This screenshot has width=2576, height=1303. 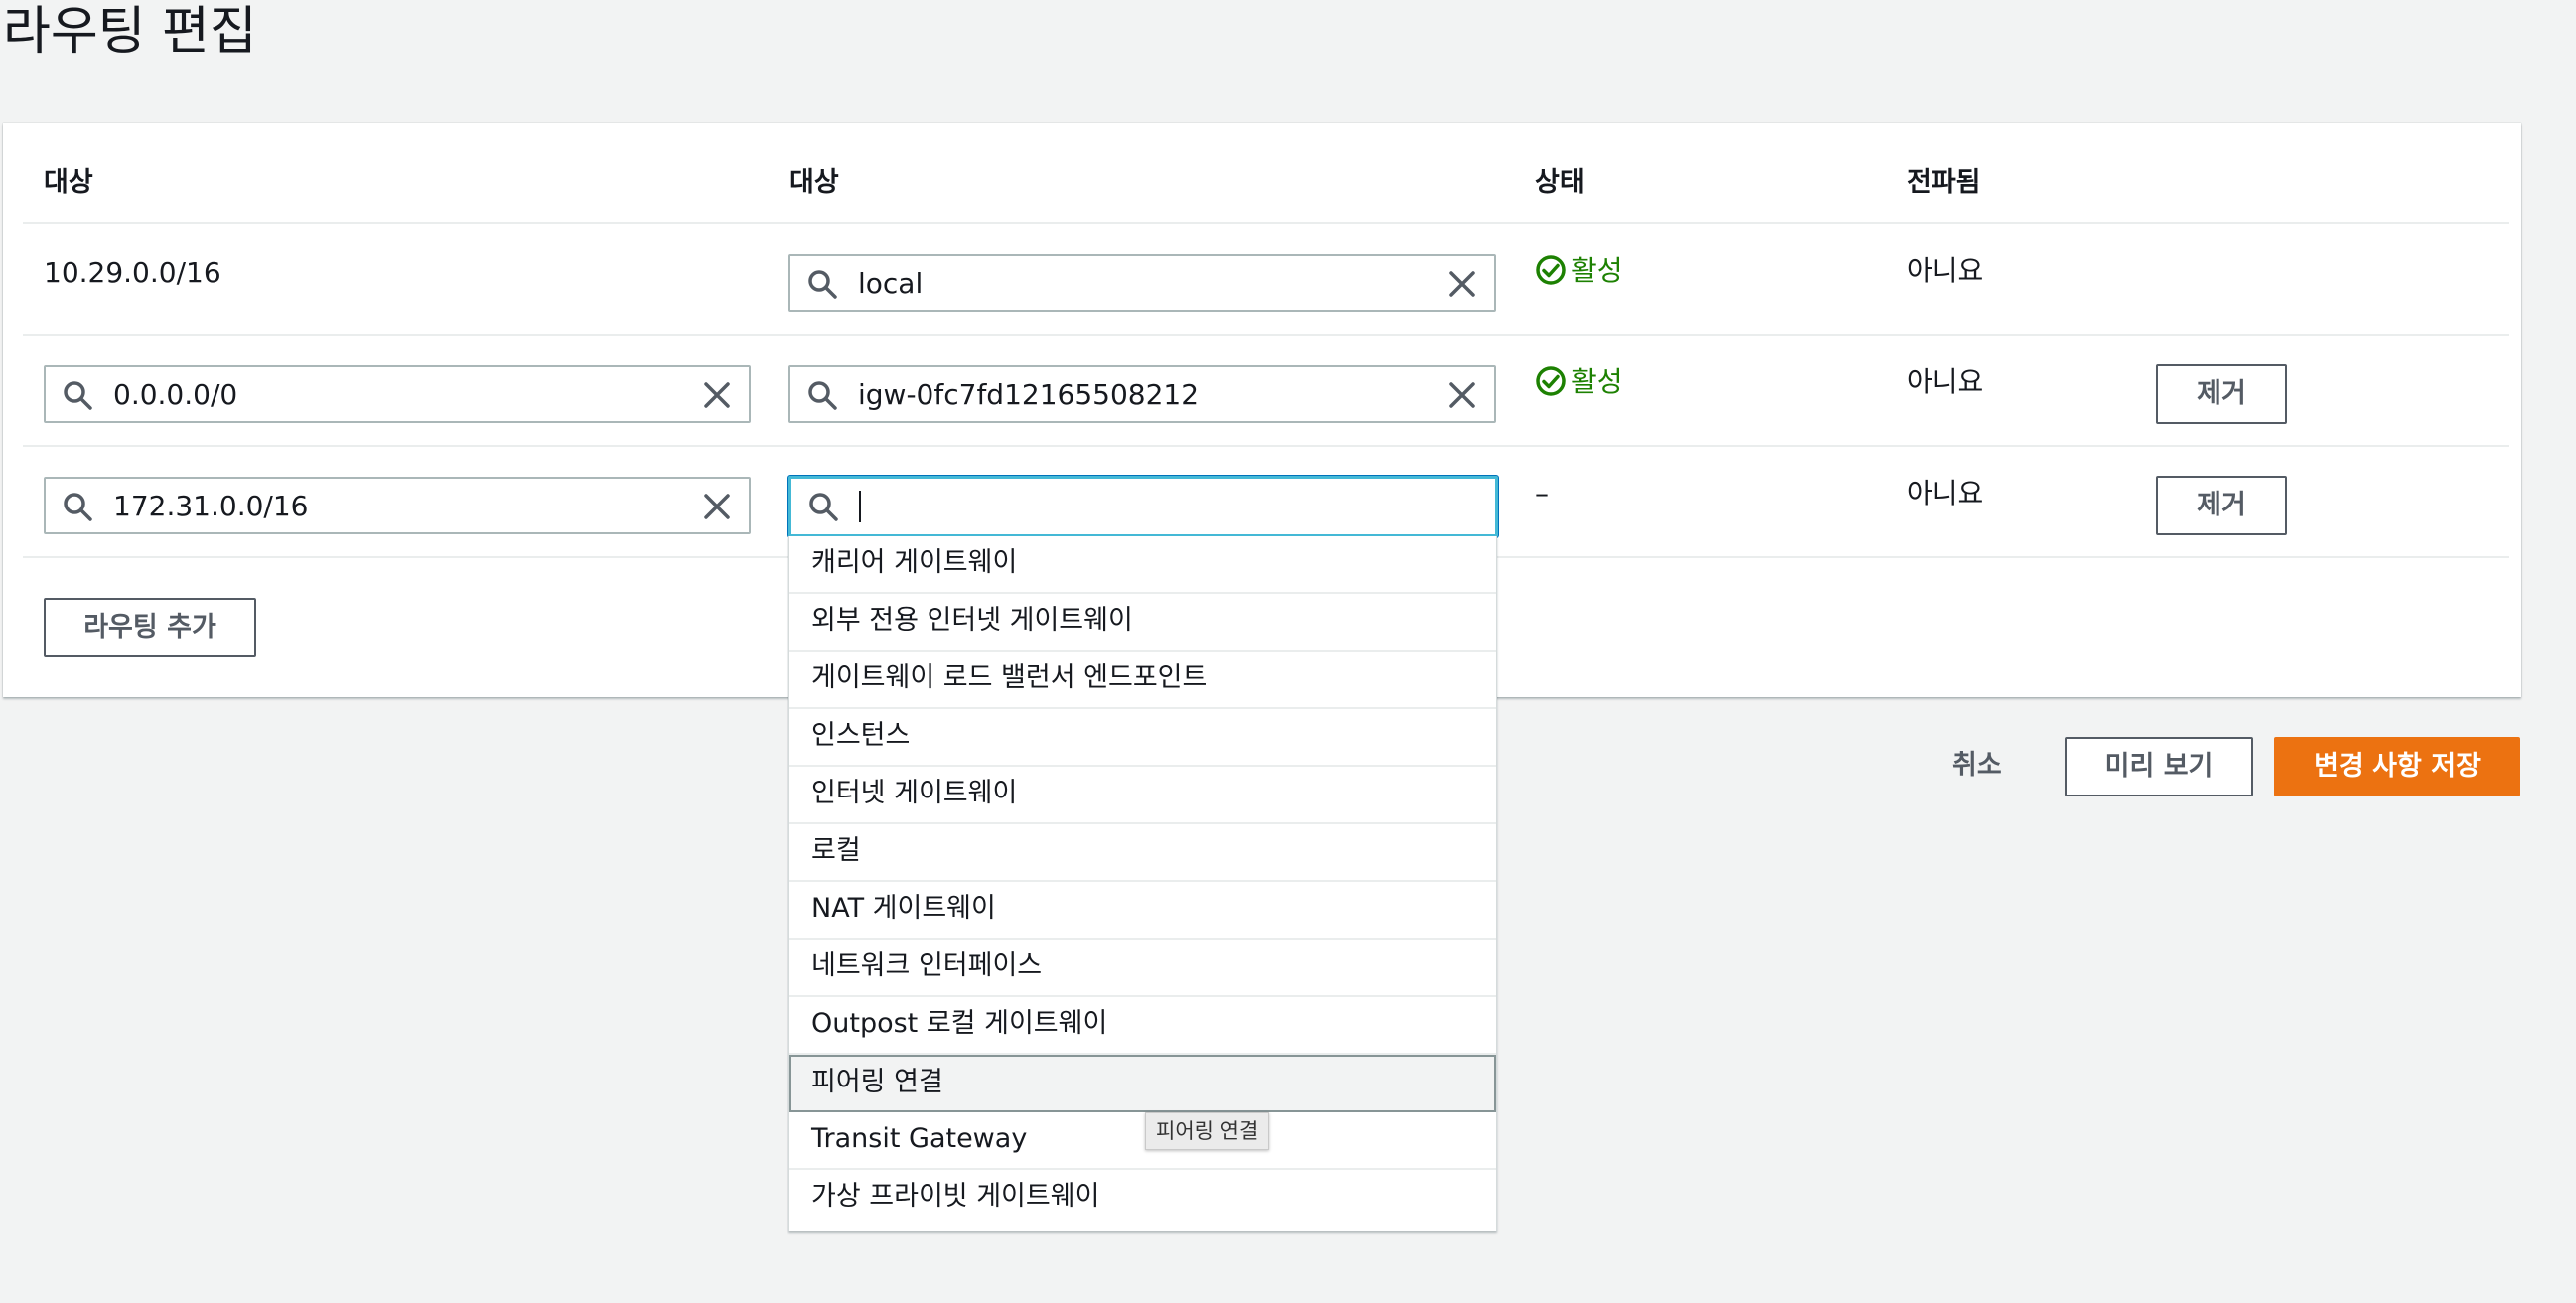 What do you see at coordinates (1142, 1199) in the screenshot?
I see `dropdown-option-virtual-private-gateway: 가상 프라이빗 게이트웨이` at bounding box center [1142, 1199].